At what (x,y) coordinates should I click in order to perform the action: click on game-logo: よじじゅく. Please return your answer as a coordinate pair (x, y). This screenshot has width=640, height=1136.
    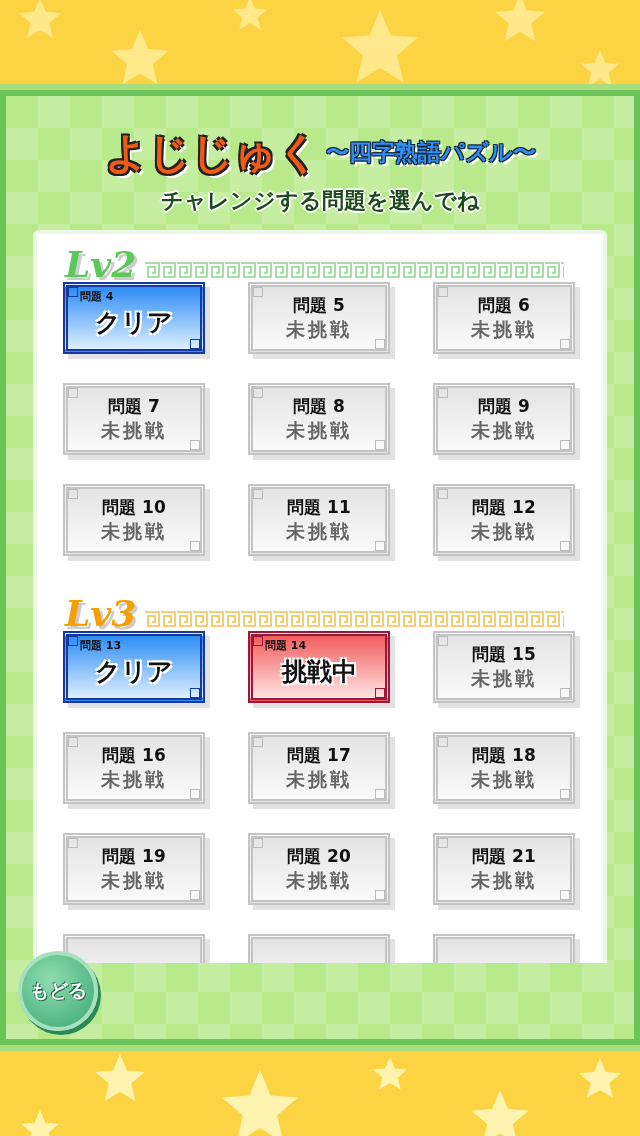
    Looking at the image, I should click on (212, 153).